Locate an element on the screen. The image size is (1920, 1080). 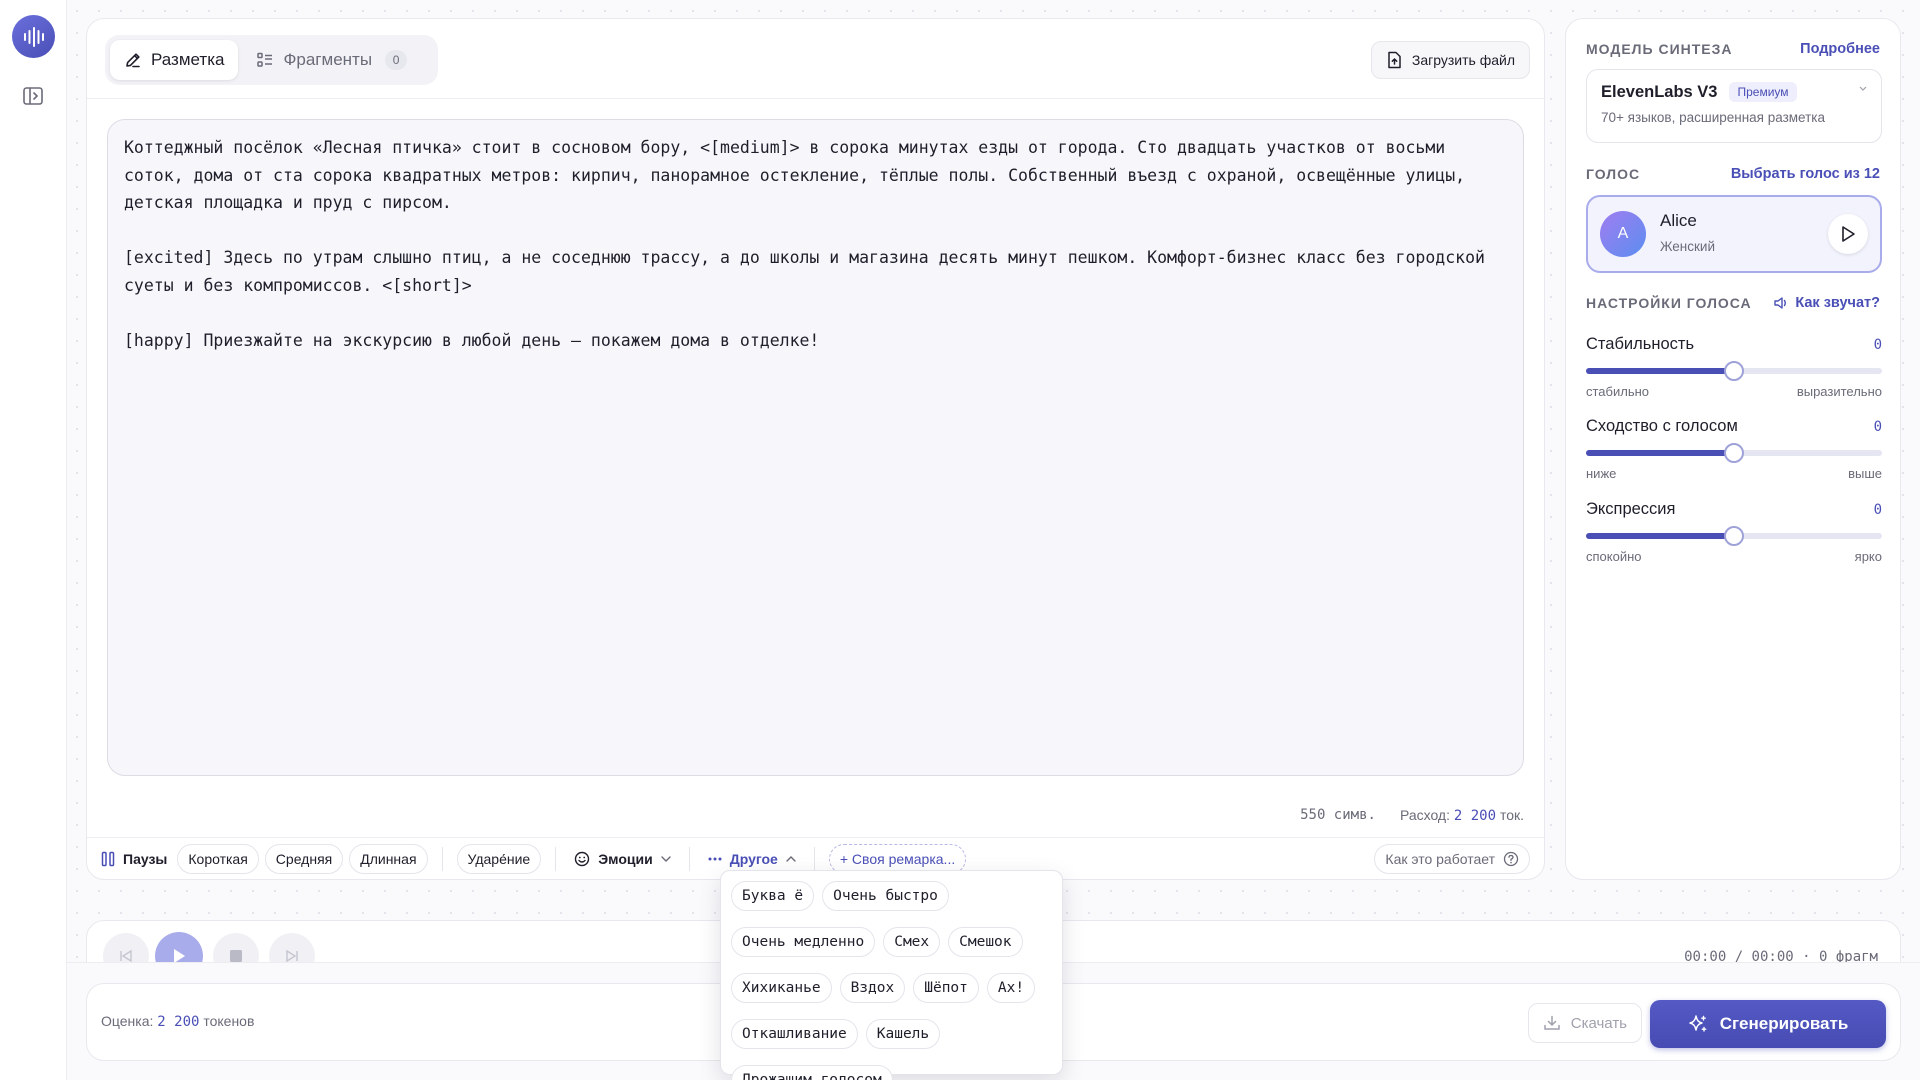
sidebar-toggle-icon is located at coordinates (33, 96).